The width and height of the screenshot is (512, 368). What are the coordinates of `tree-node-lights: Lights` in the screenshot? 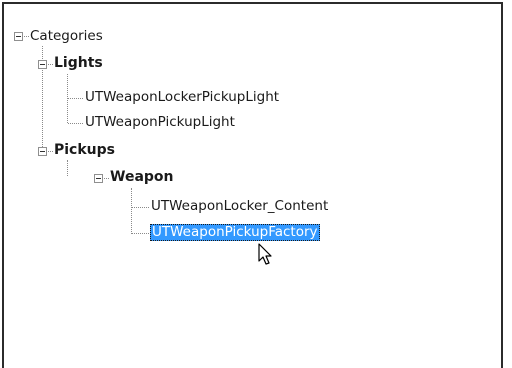 It's located at (78, 63).